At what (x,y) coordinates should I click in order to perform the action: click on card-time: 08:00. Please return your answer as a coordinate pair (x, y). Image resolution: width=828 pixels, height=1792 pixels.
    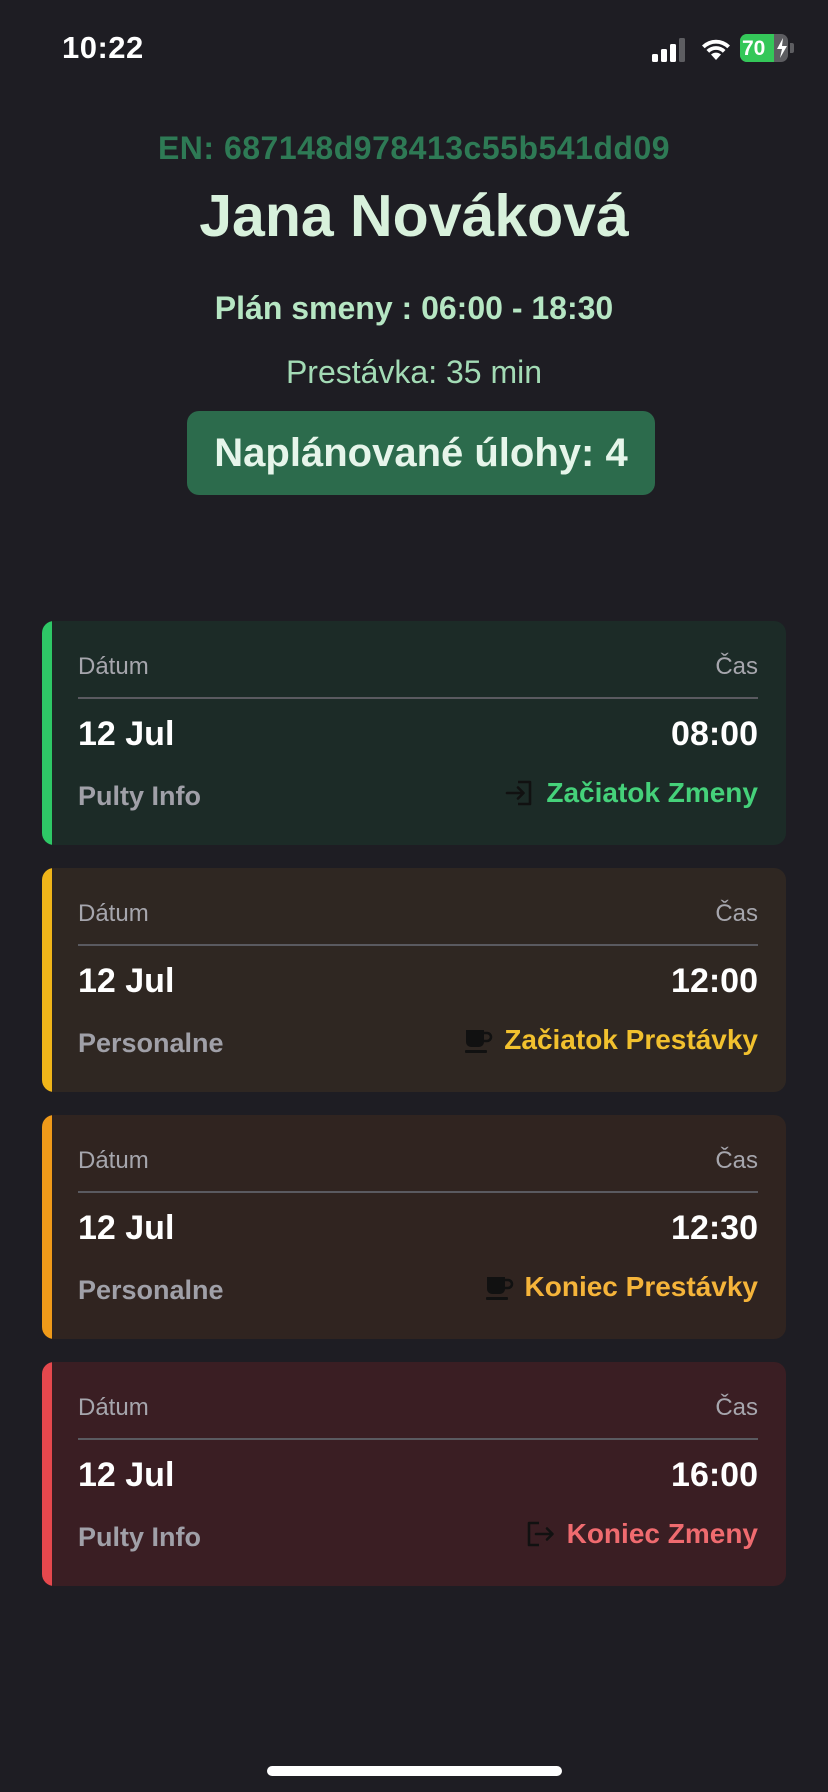
    Looking at the image, I should click on (714, 734).